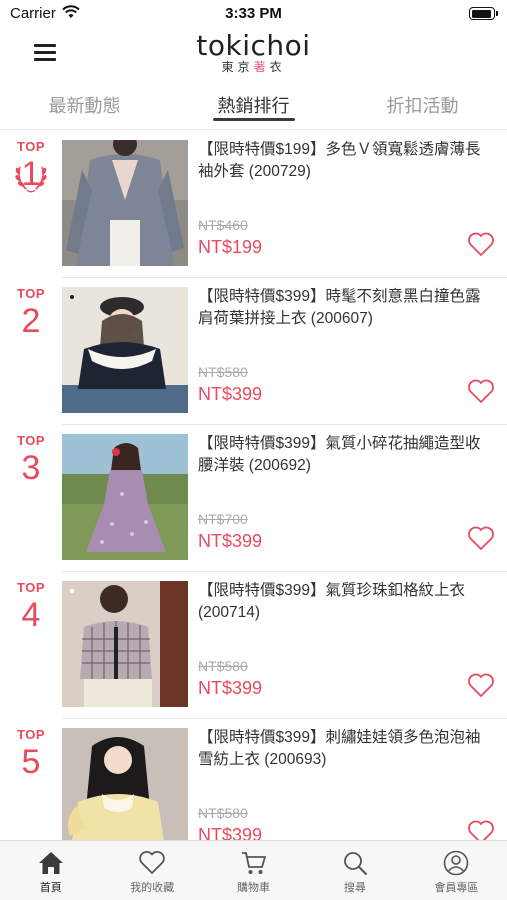  I want to click on active-tab-indicator, so click(253, 119).